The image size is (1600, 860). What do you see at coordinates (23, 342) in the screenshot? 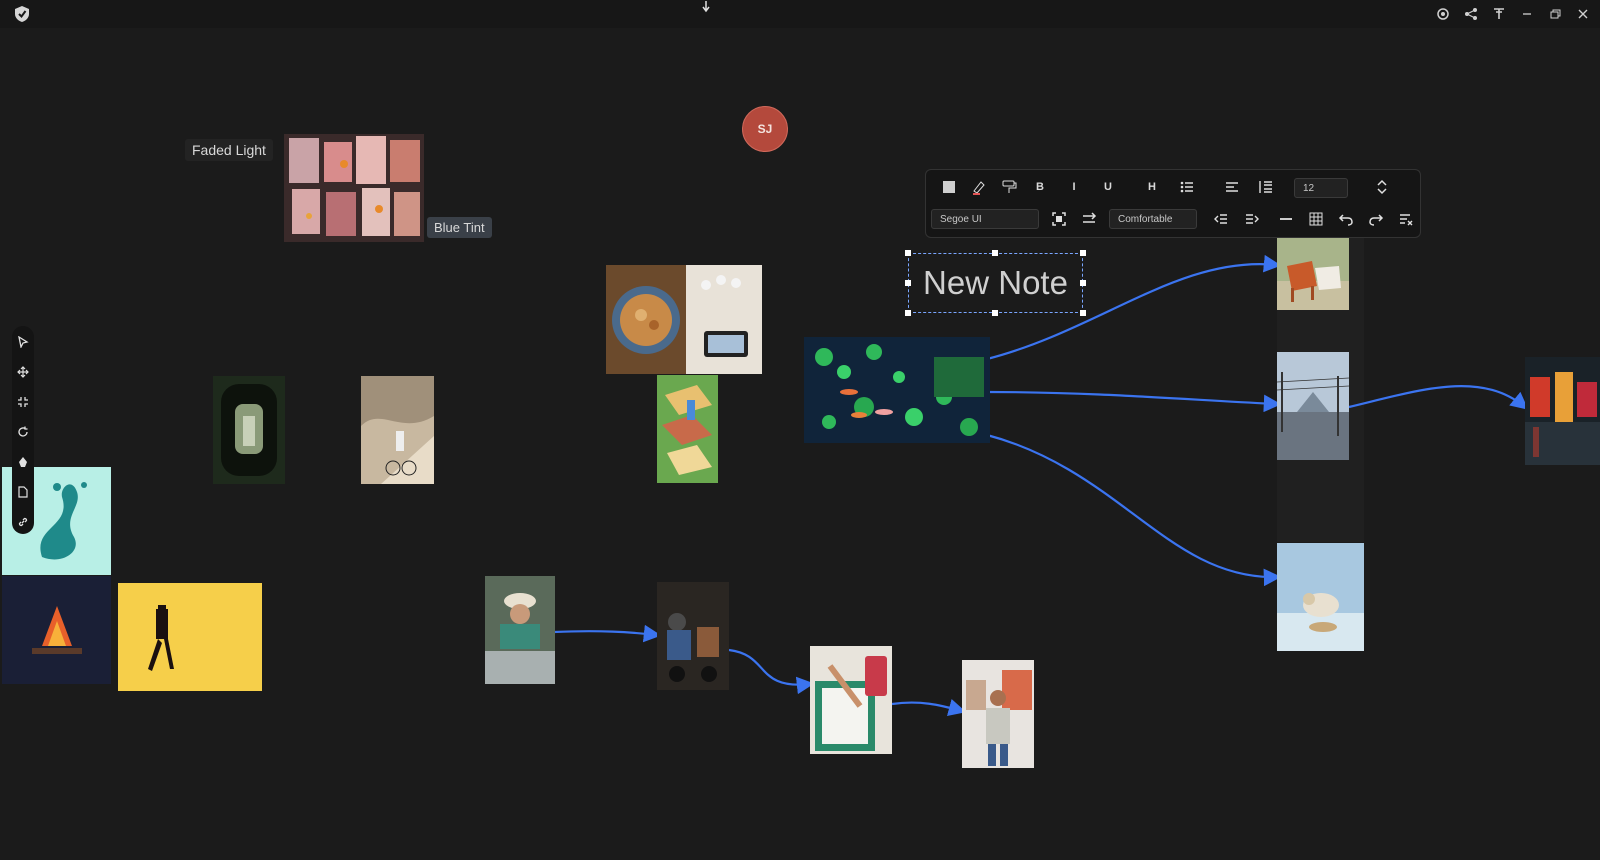
I see `select-icon` at bounding box center [23, 342].